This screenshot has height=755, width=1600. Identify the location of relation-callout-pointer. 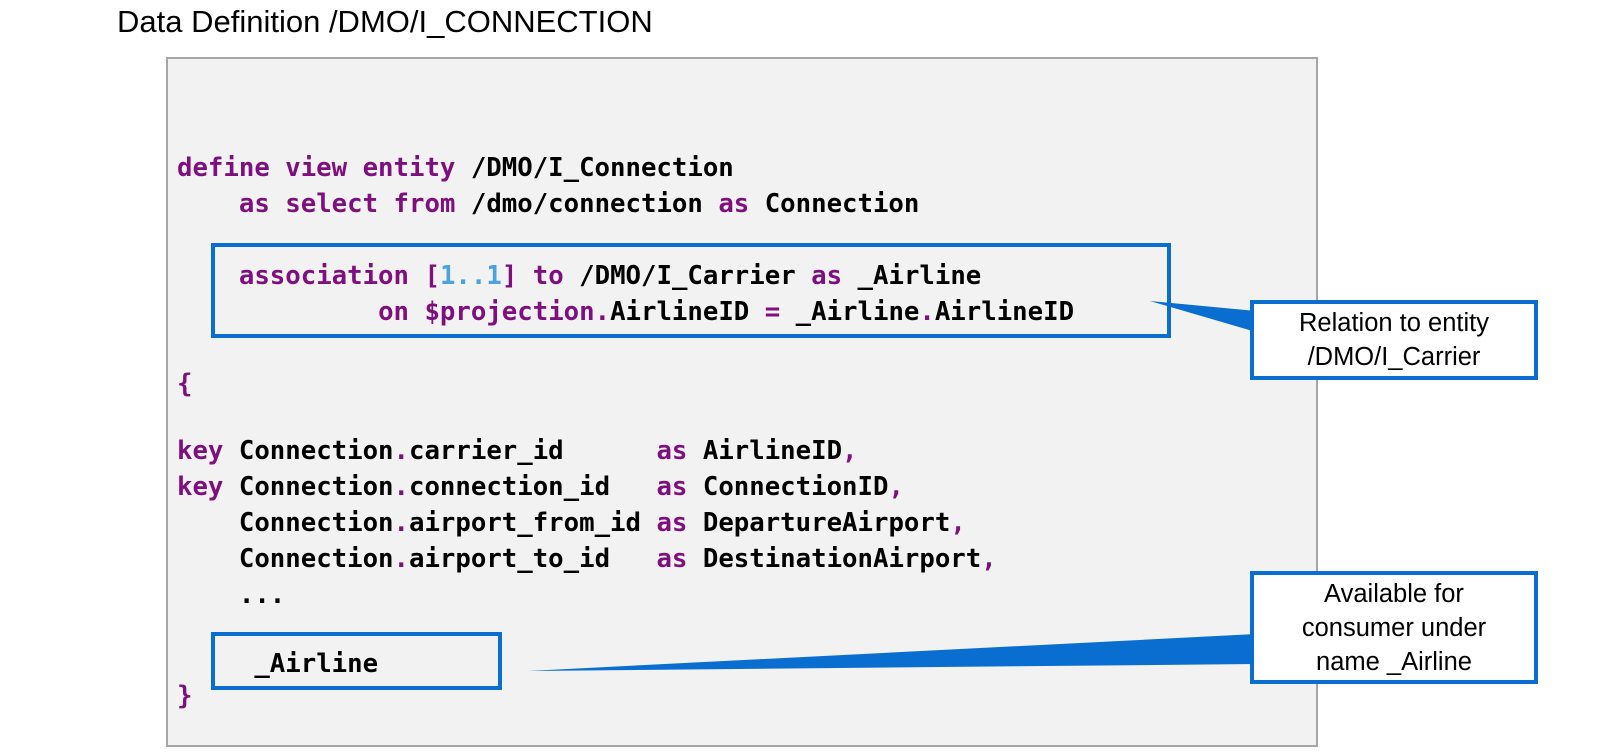
(1203, 316).